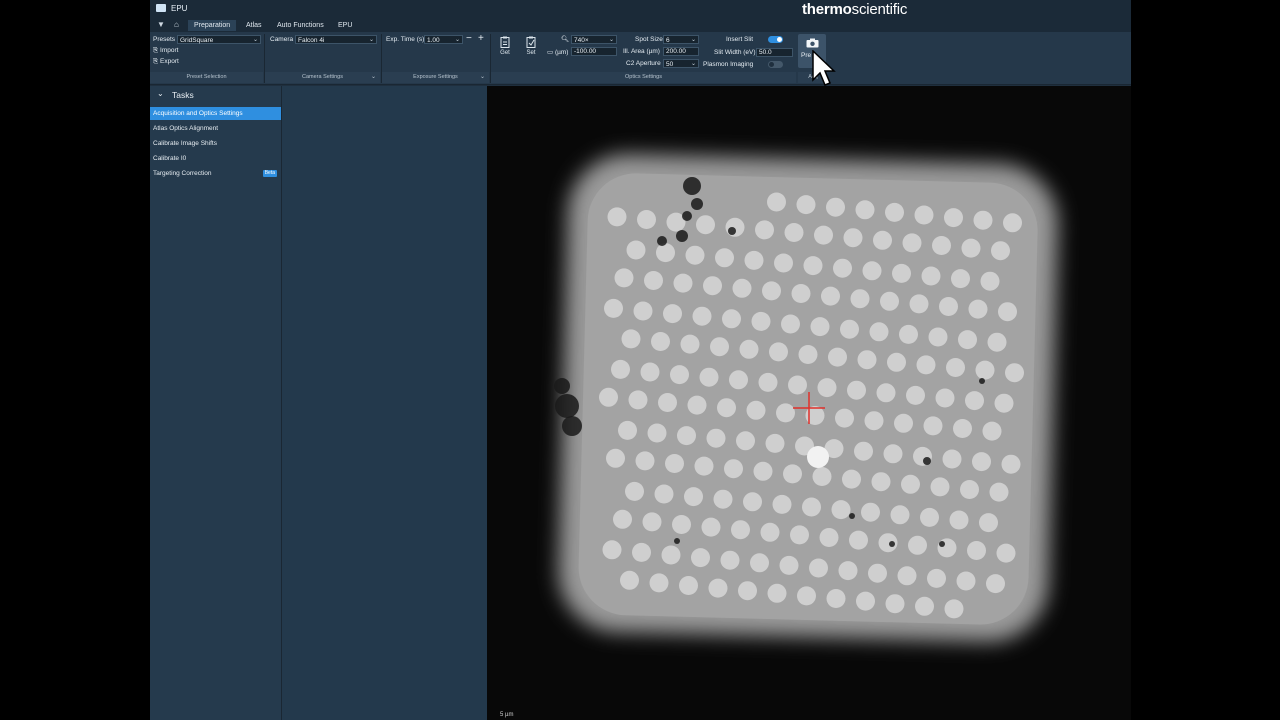 Image resolution: width=1280 pixels, height=720 pixels. Describe the element at coordinates (649, 39) in the screenshot. I see `spot-size-label: Spot Size` at that location.